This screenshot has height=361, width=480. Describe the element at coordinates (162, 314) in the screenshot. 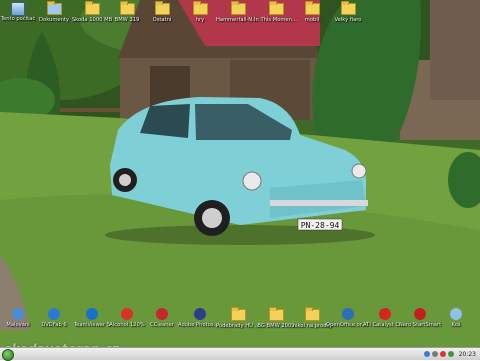

I see `ccleaner-icon` at that location.